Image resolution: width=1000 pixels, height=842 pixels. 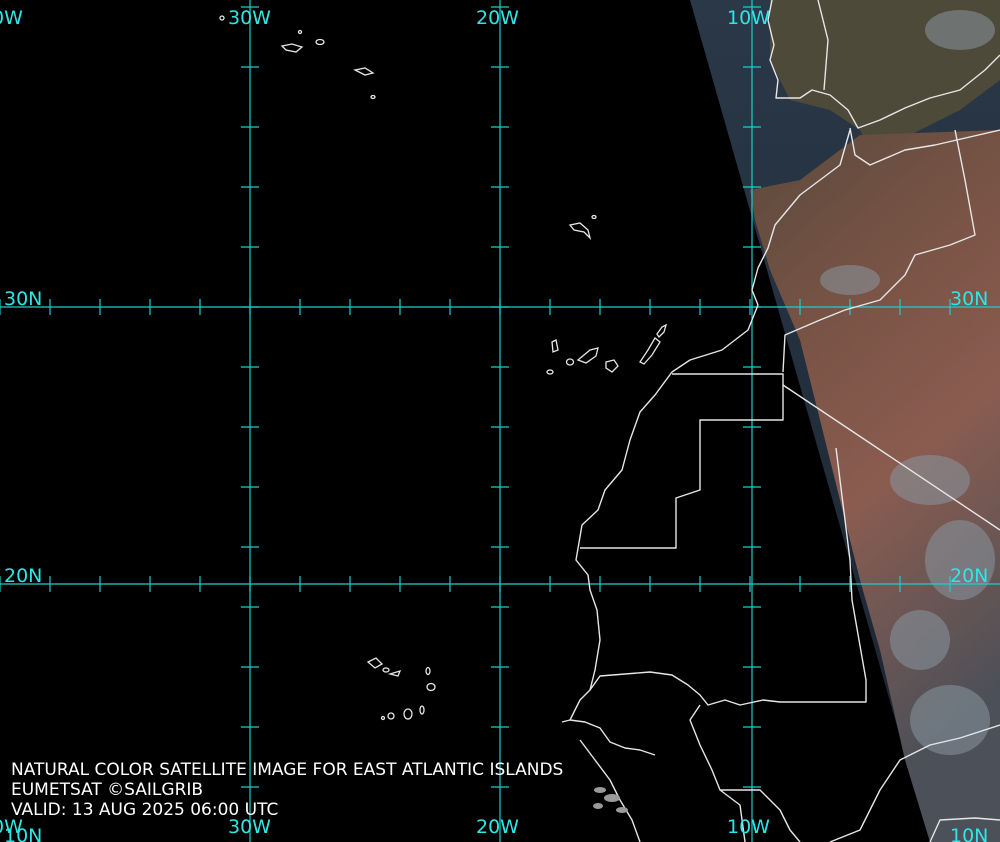 I want to click on label-left-10n: 10N, so click(x=23, y=833).